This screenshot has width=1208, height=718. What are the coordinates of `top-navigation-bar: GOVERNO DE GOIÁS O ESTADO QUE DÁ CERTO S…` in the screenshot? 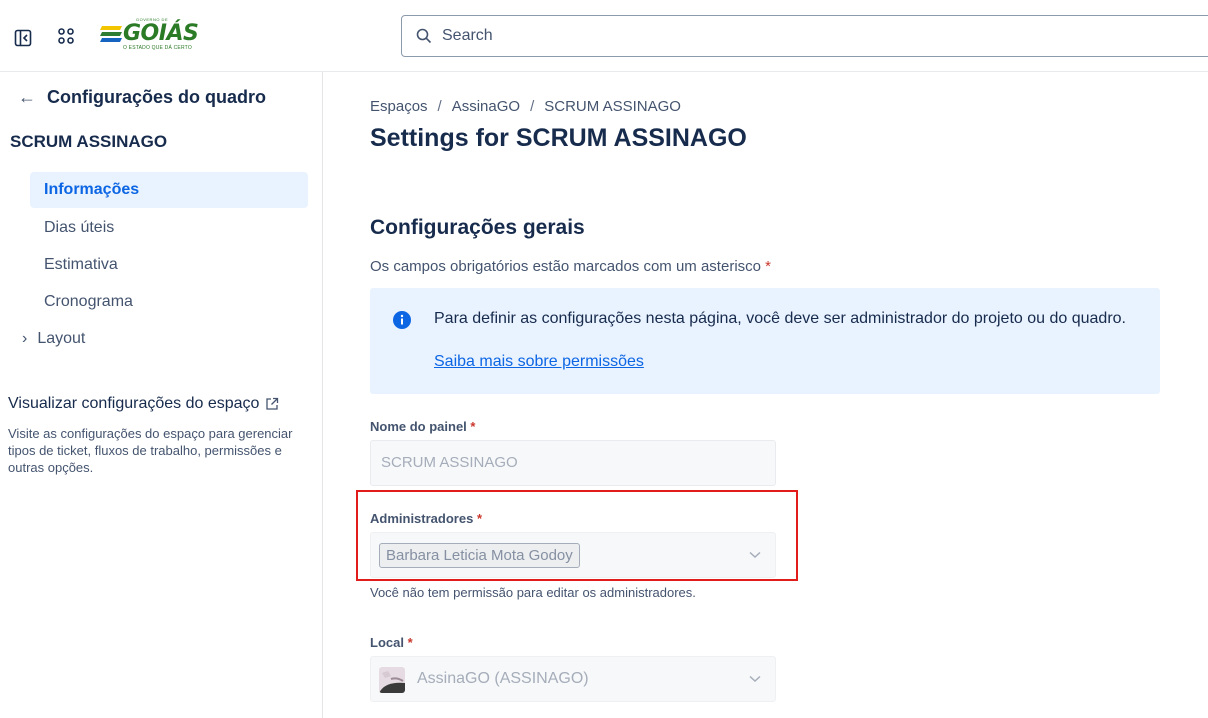 It's located at (604, 36).